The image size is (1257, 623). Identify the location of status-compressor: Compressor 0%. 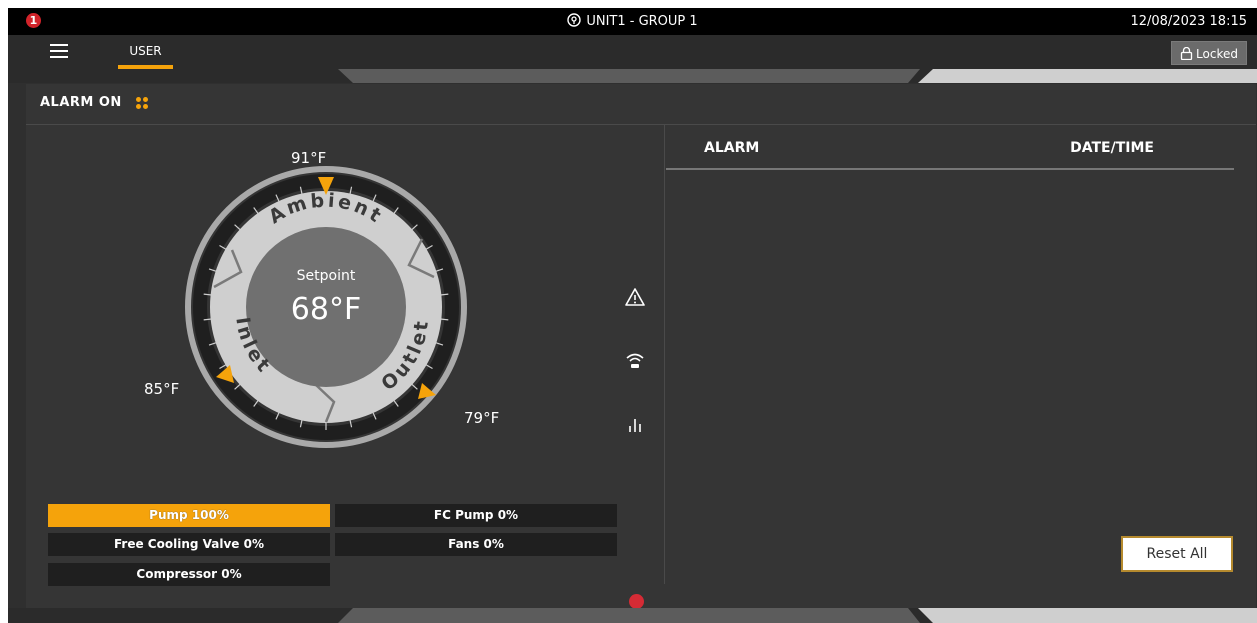
(189, 574).